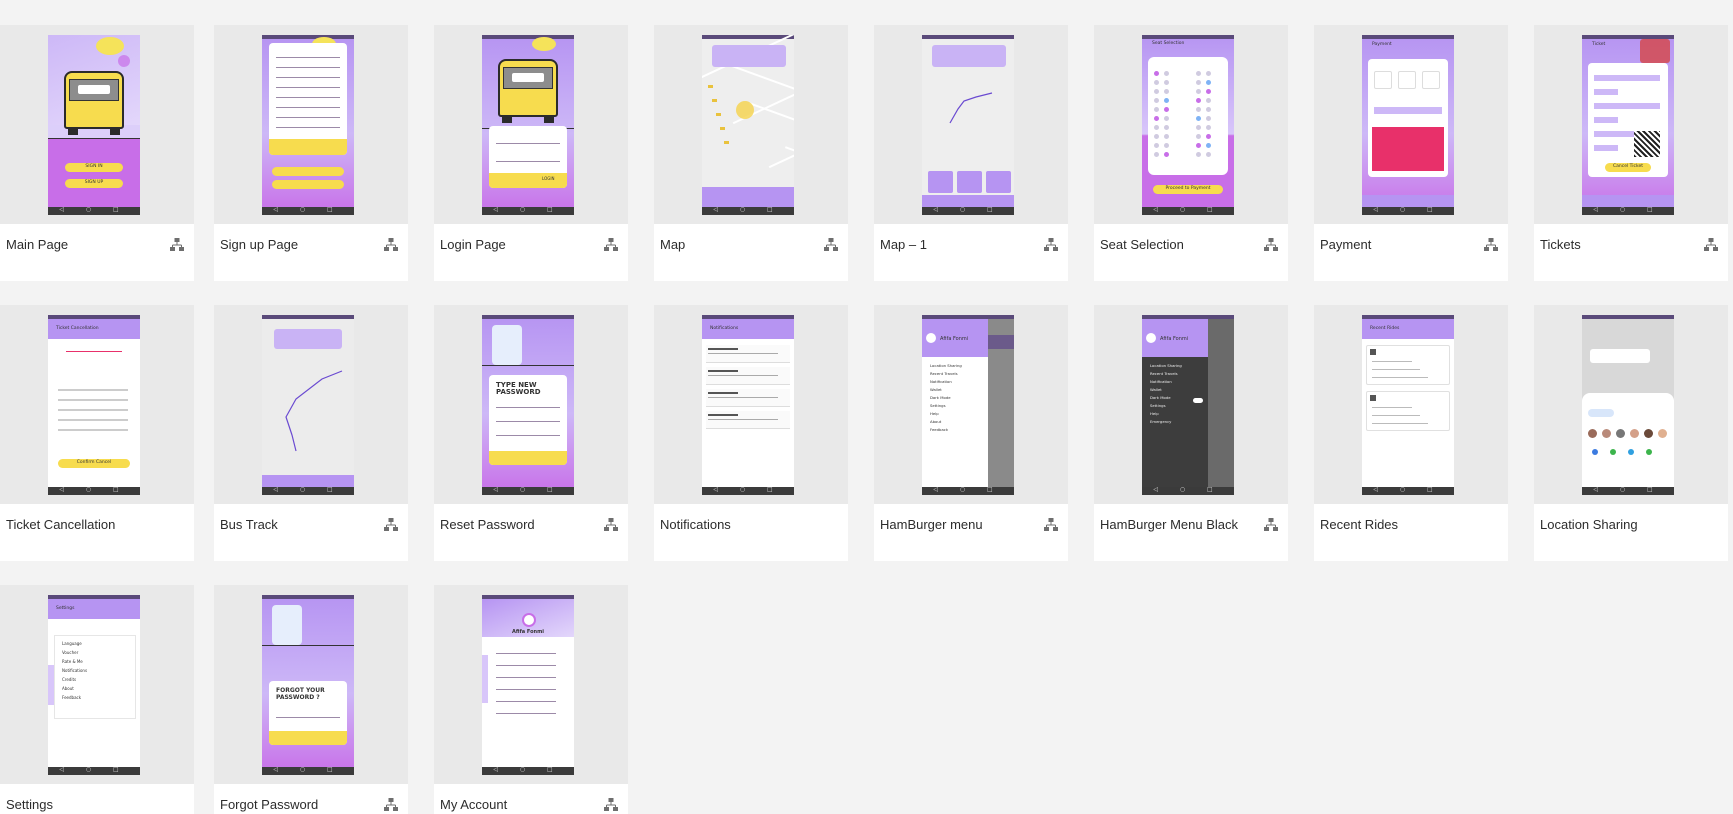 The image size is (1733, 814). What do you see at coordinates (1411, 124) in the screenshot?
I see `artboard-thumbnail: Payment` at bounding box center [1411, 124].